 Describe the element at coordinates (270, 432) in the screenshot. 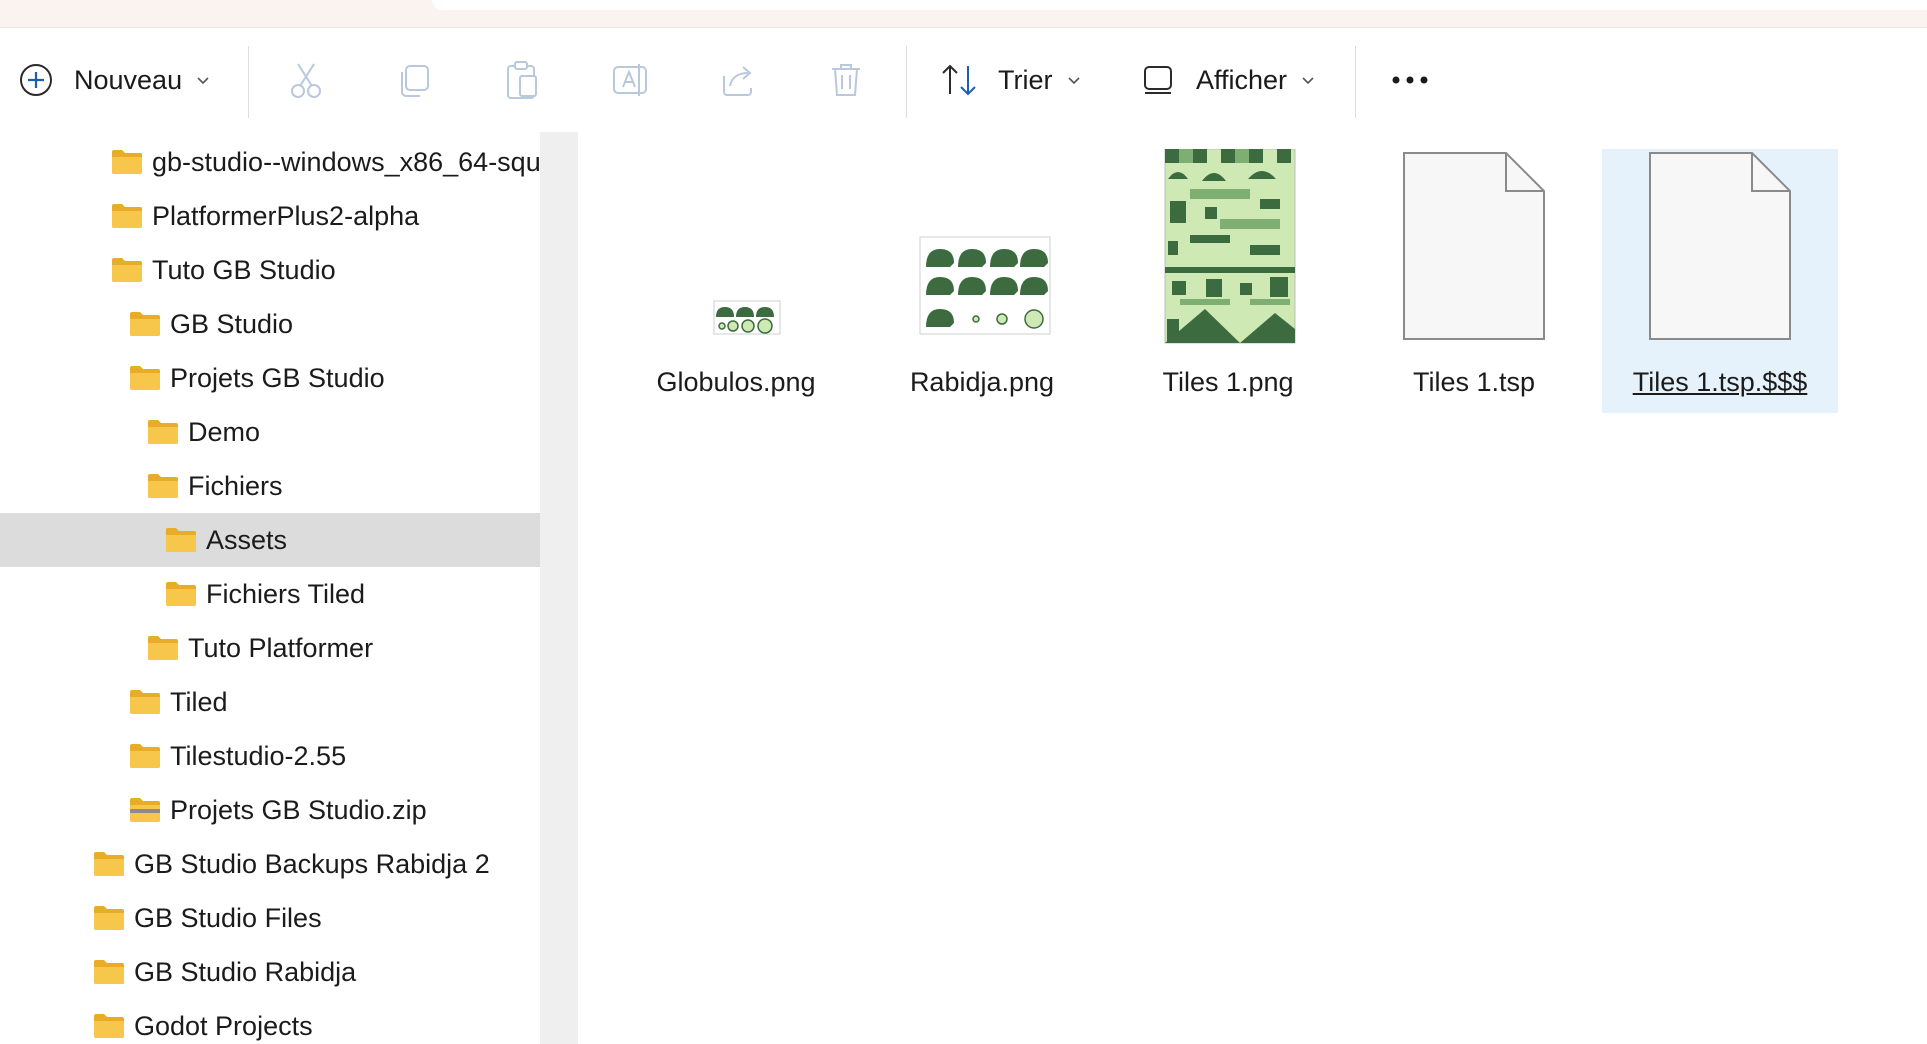

I see `nav-item: Demo` at that location.